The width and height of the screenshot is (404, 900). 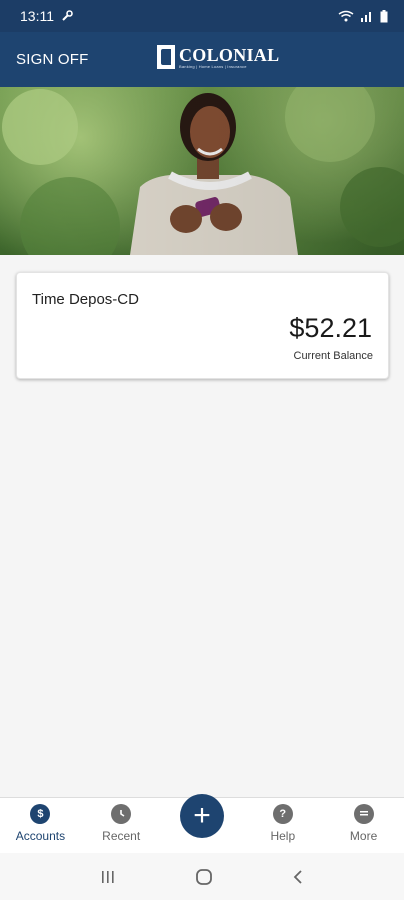 What do you see at coordinates (40, 836) in the screenshot?
I see `nav-accounts-label: Accounts` at bounding box center [40, 836].